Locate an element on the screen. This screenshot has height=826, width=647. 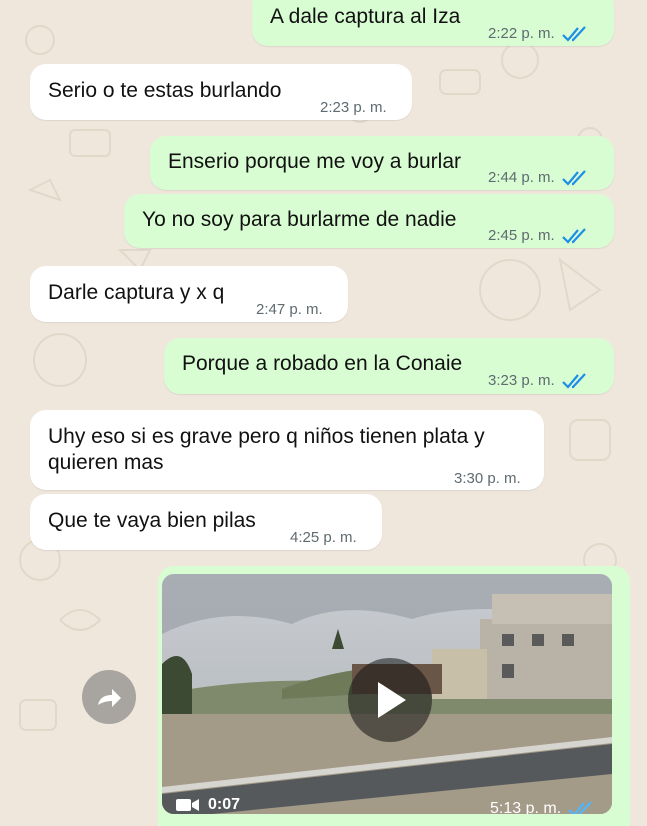
message-time: 3:30 p. m. is located at coordinates (487, 478).